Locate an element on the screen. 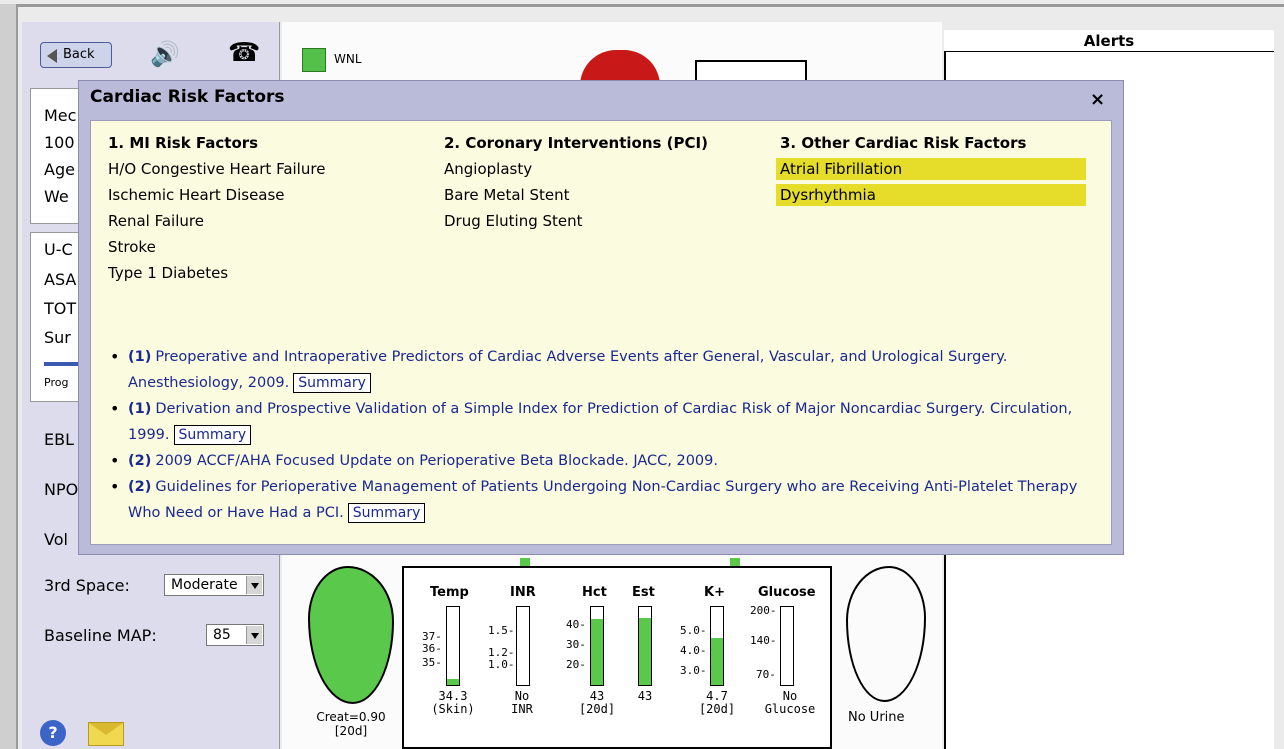  ebl-label: EBL is located at coordinates (59, 439).